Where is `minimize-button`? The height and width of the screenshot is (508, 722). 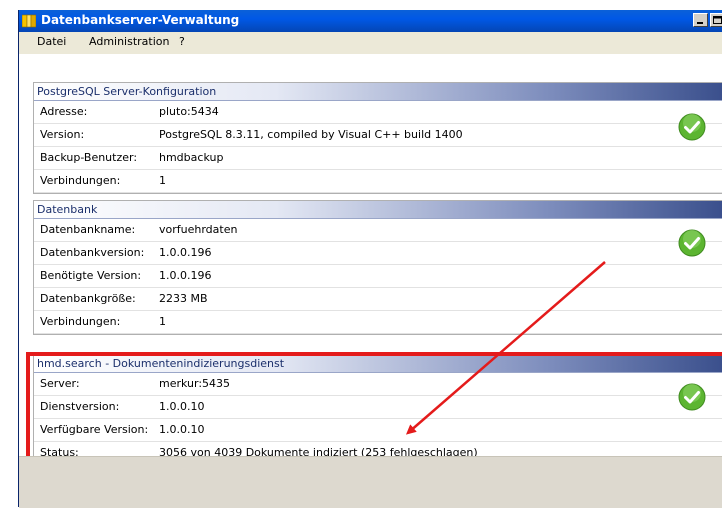
minimize-button is located at coordinates (700, 20).